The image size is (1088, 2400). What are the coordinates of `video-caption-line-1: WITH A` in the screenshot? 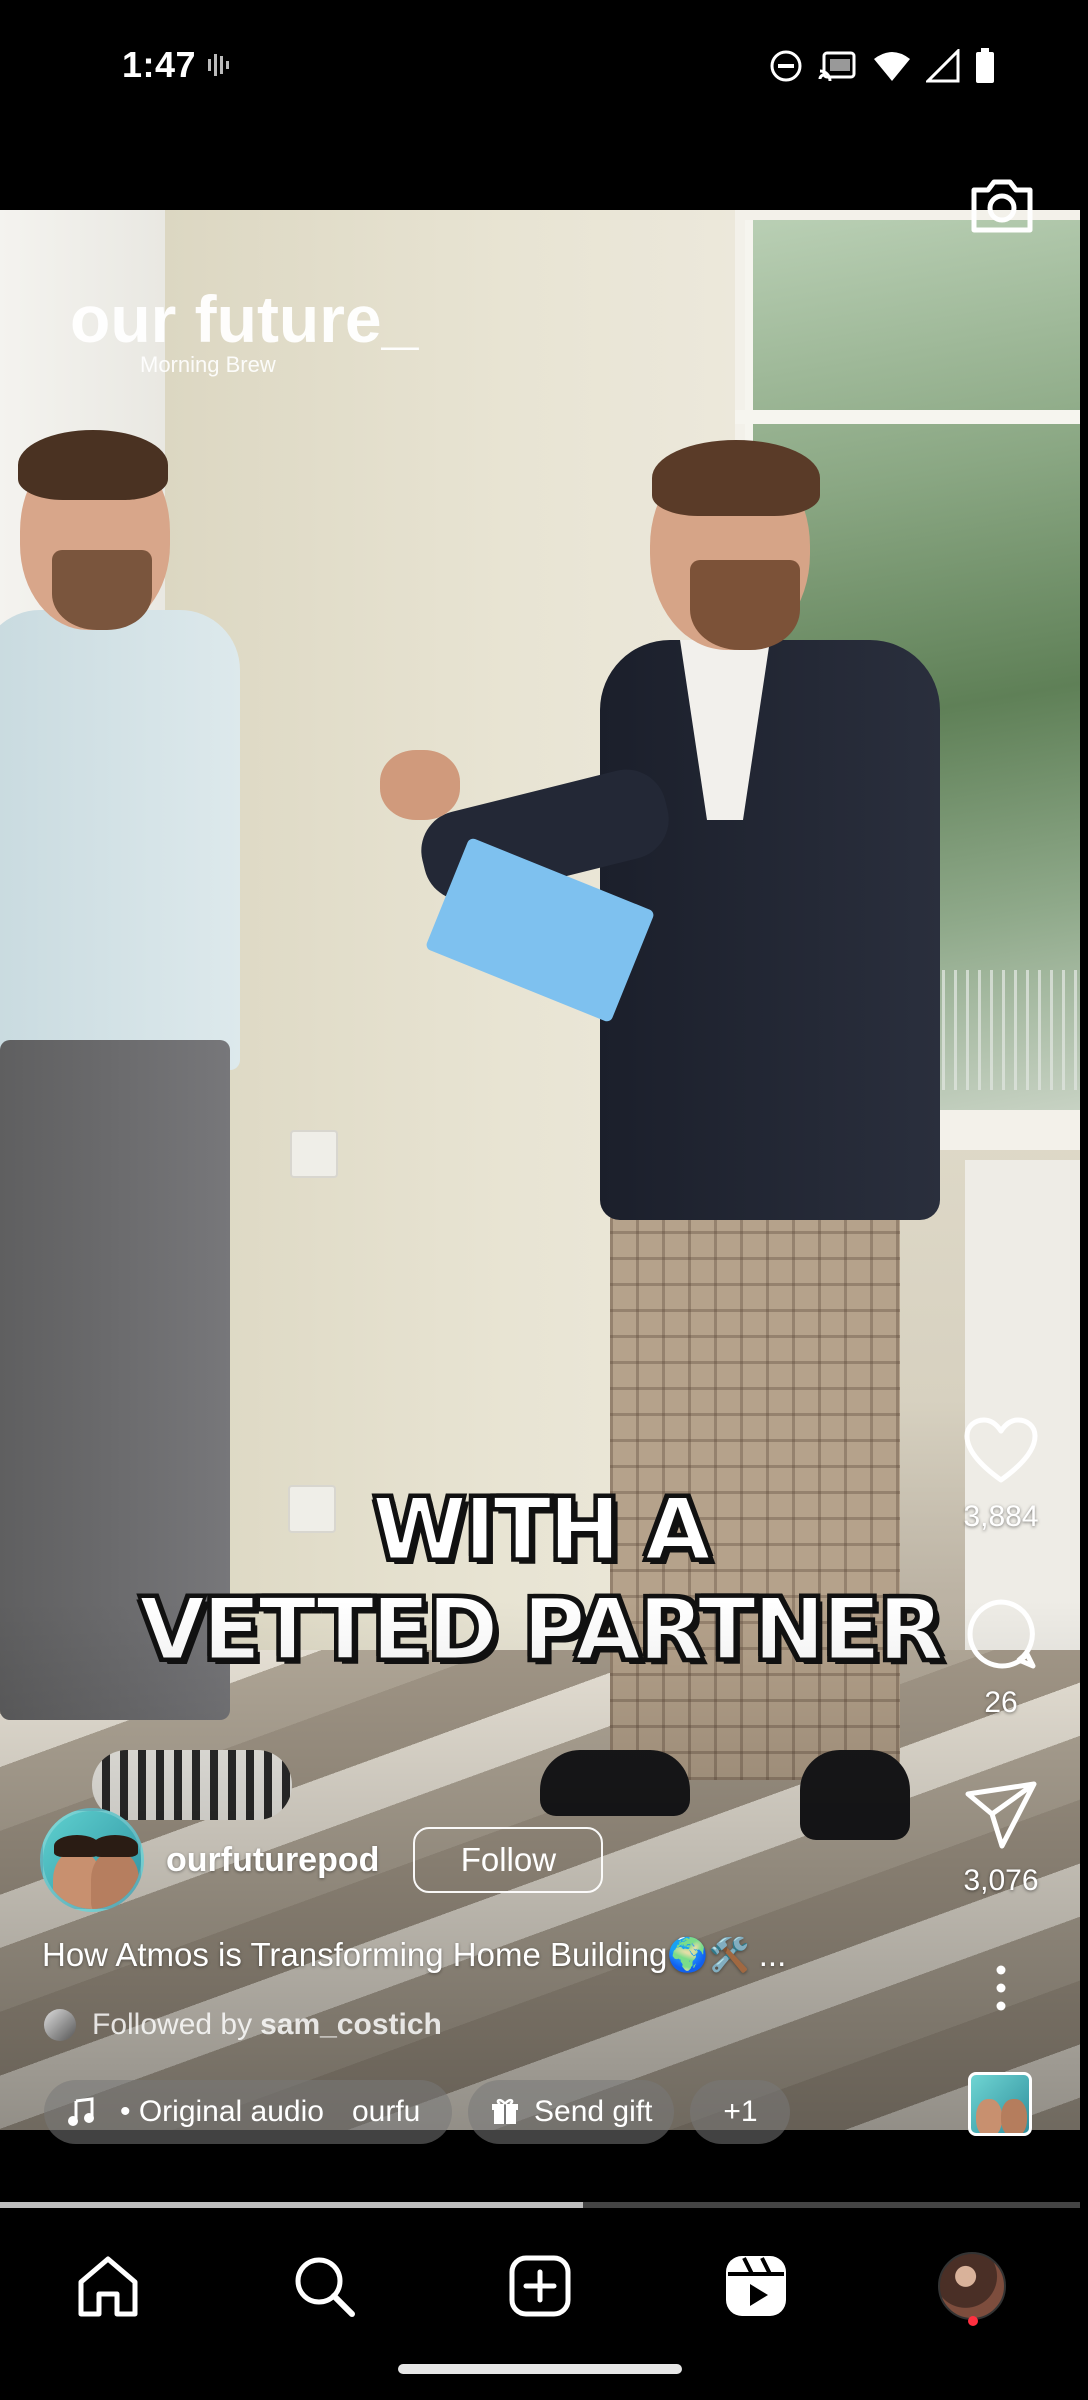 It's located at (542, 1530).